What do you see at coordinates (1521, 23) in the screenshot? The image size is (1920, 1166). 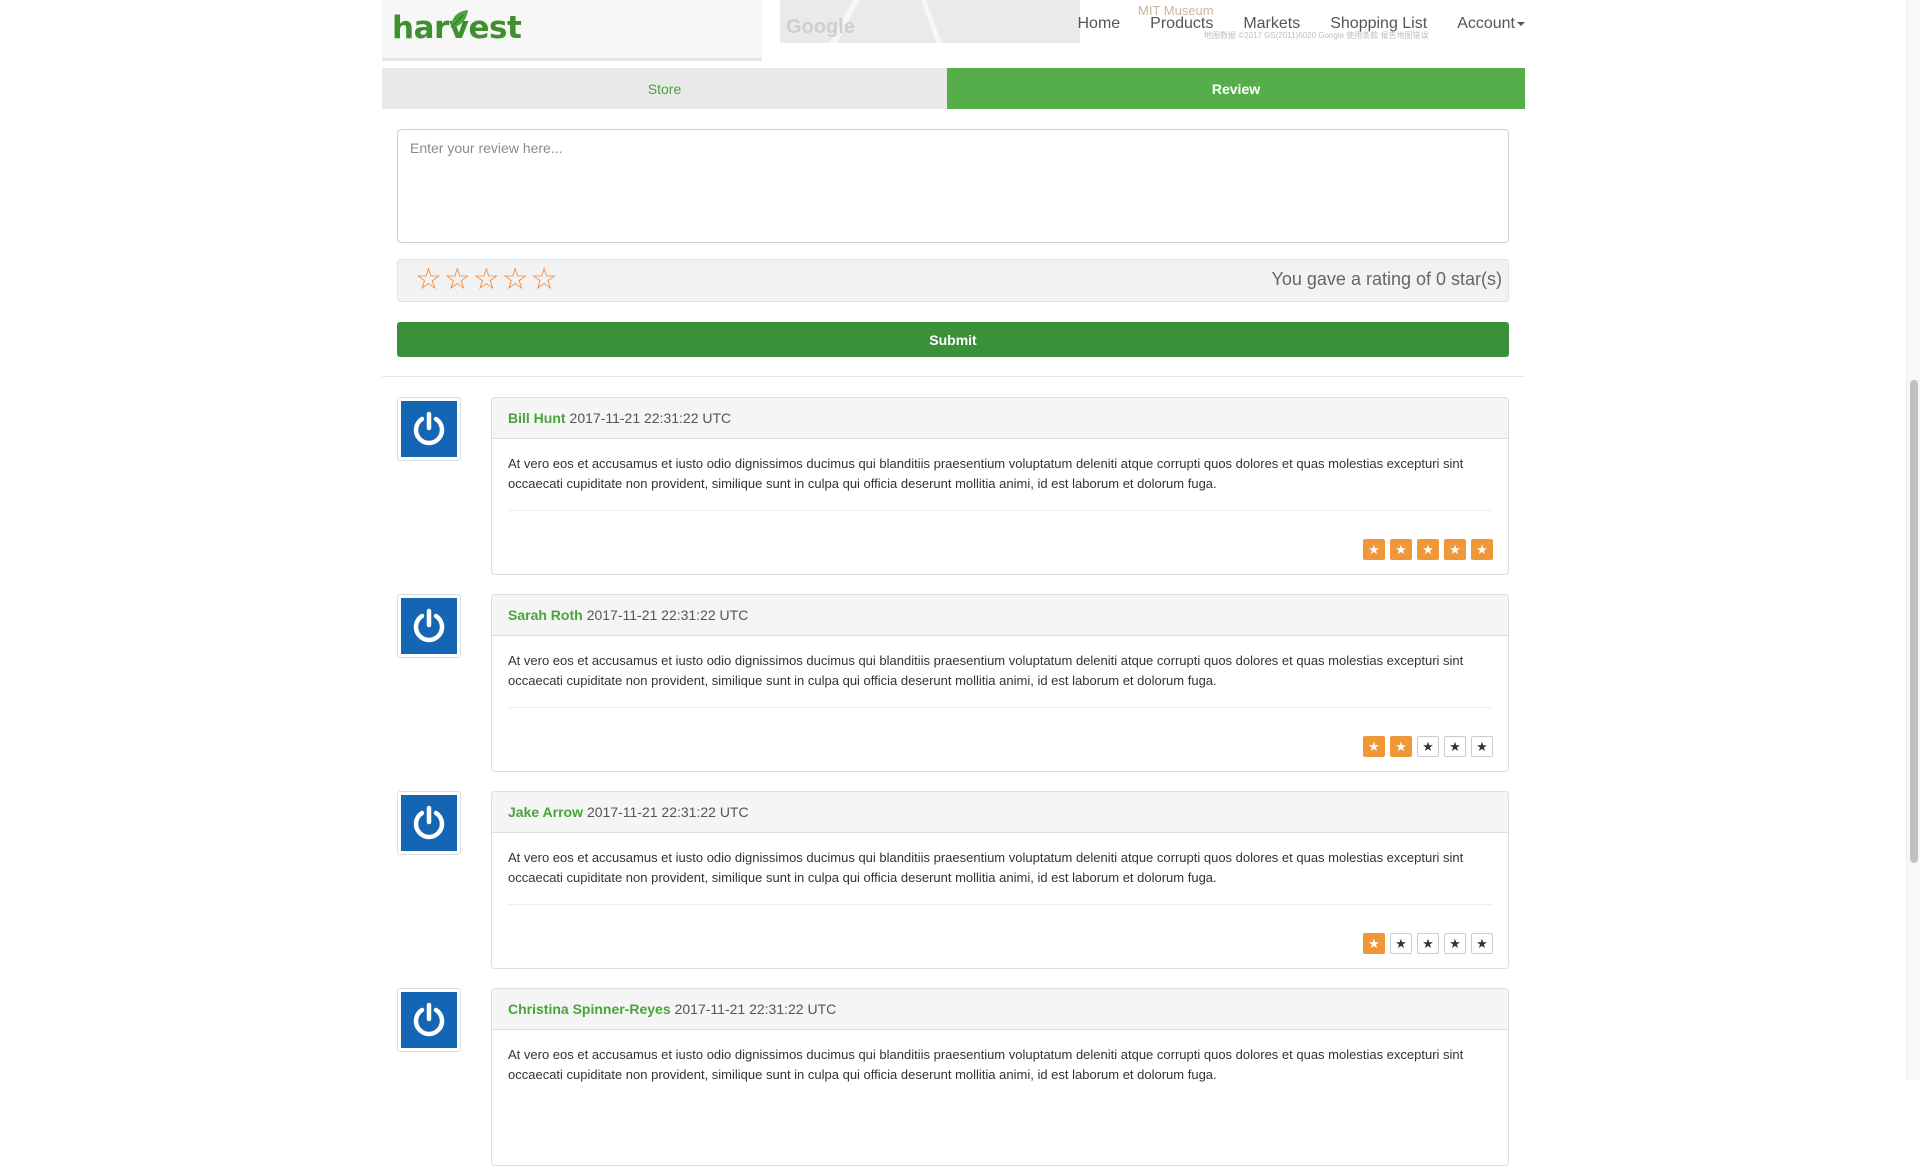 I see `caret-down-icon` at bounding box center [1521, 23].